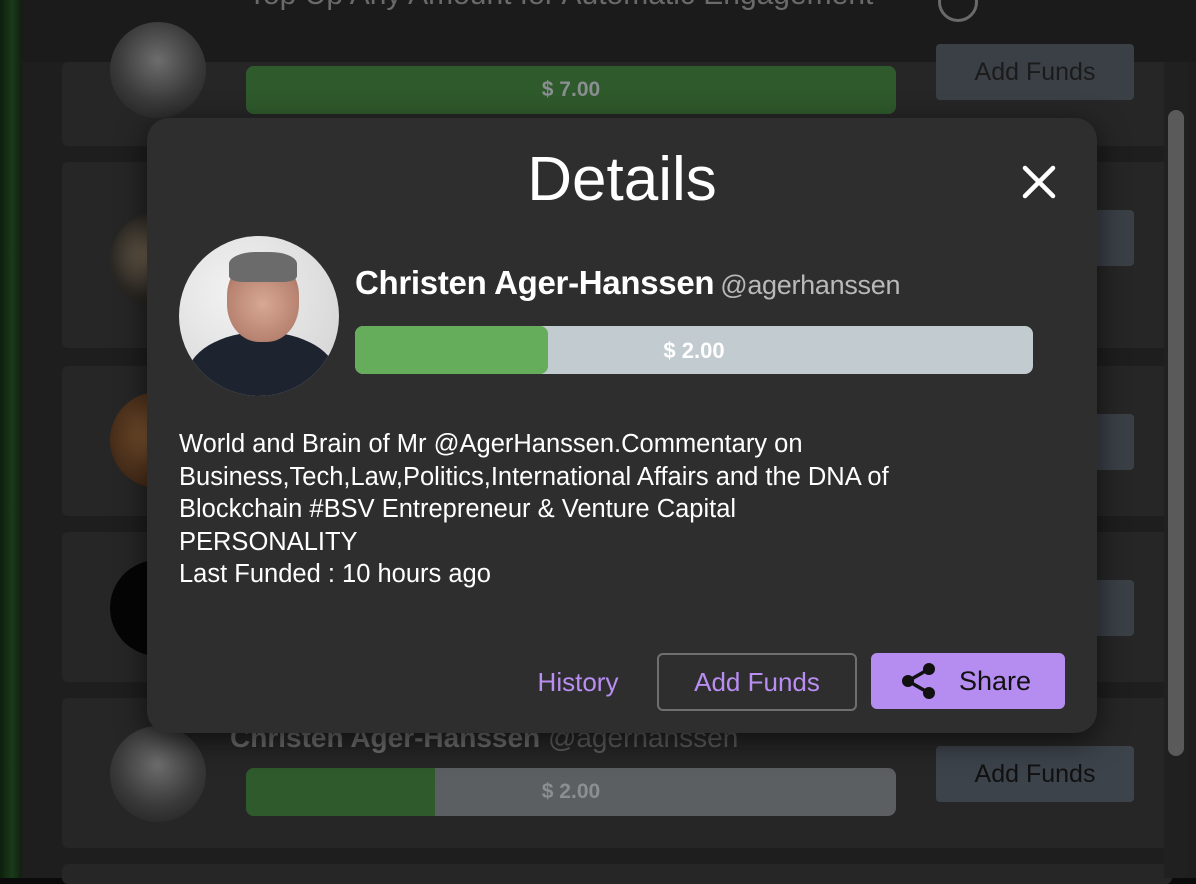  I want to click on funds-bar: $ 2.00, so click(571, 792).